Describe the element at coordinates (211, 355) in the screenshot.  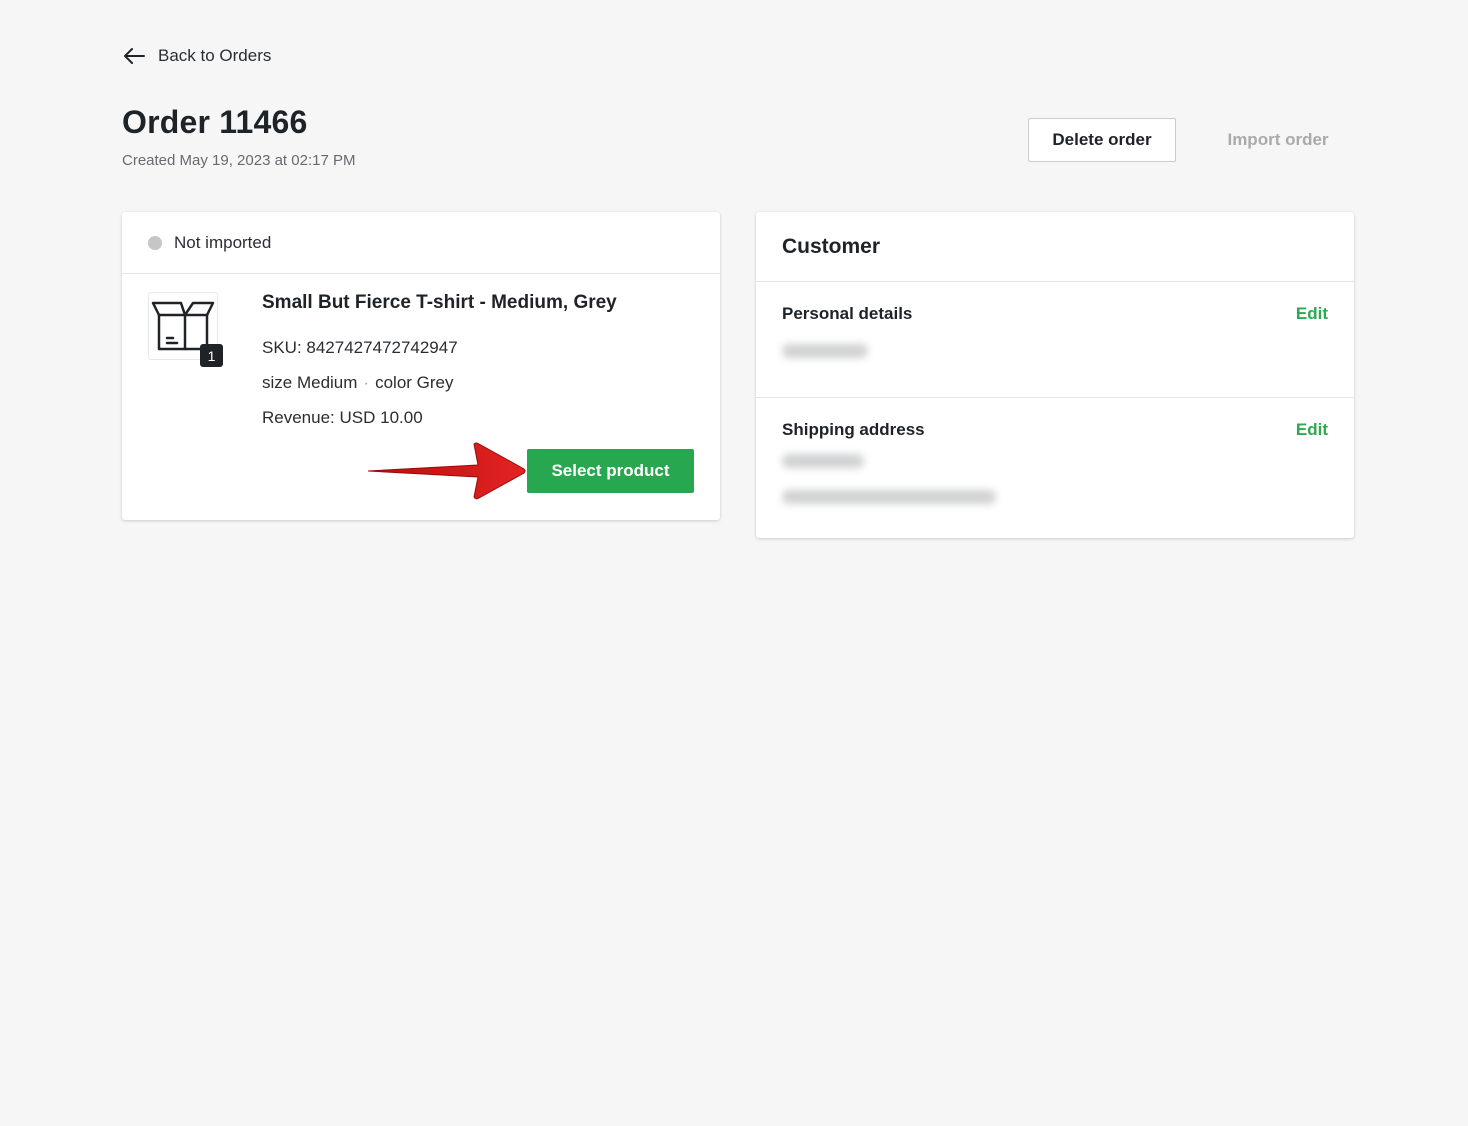
I see `quantity-badge: 1` at that location.